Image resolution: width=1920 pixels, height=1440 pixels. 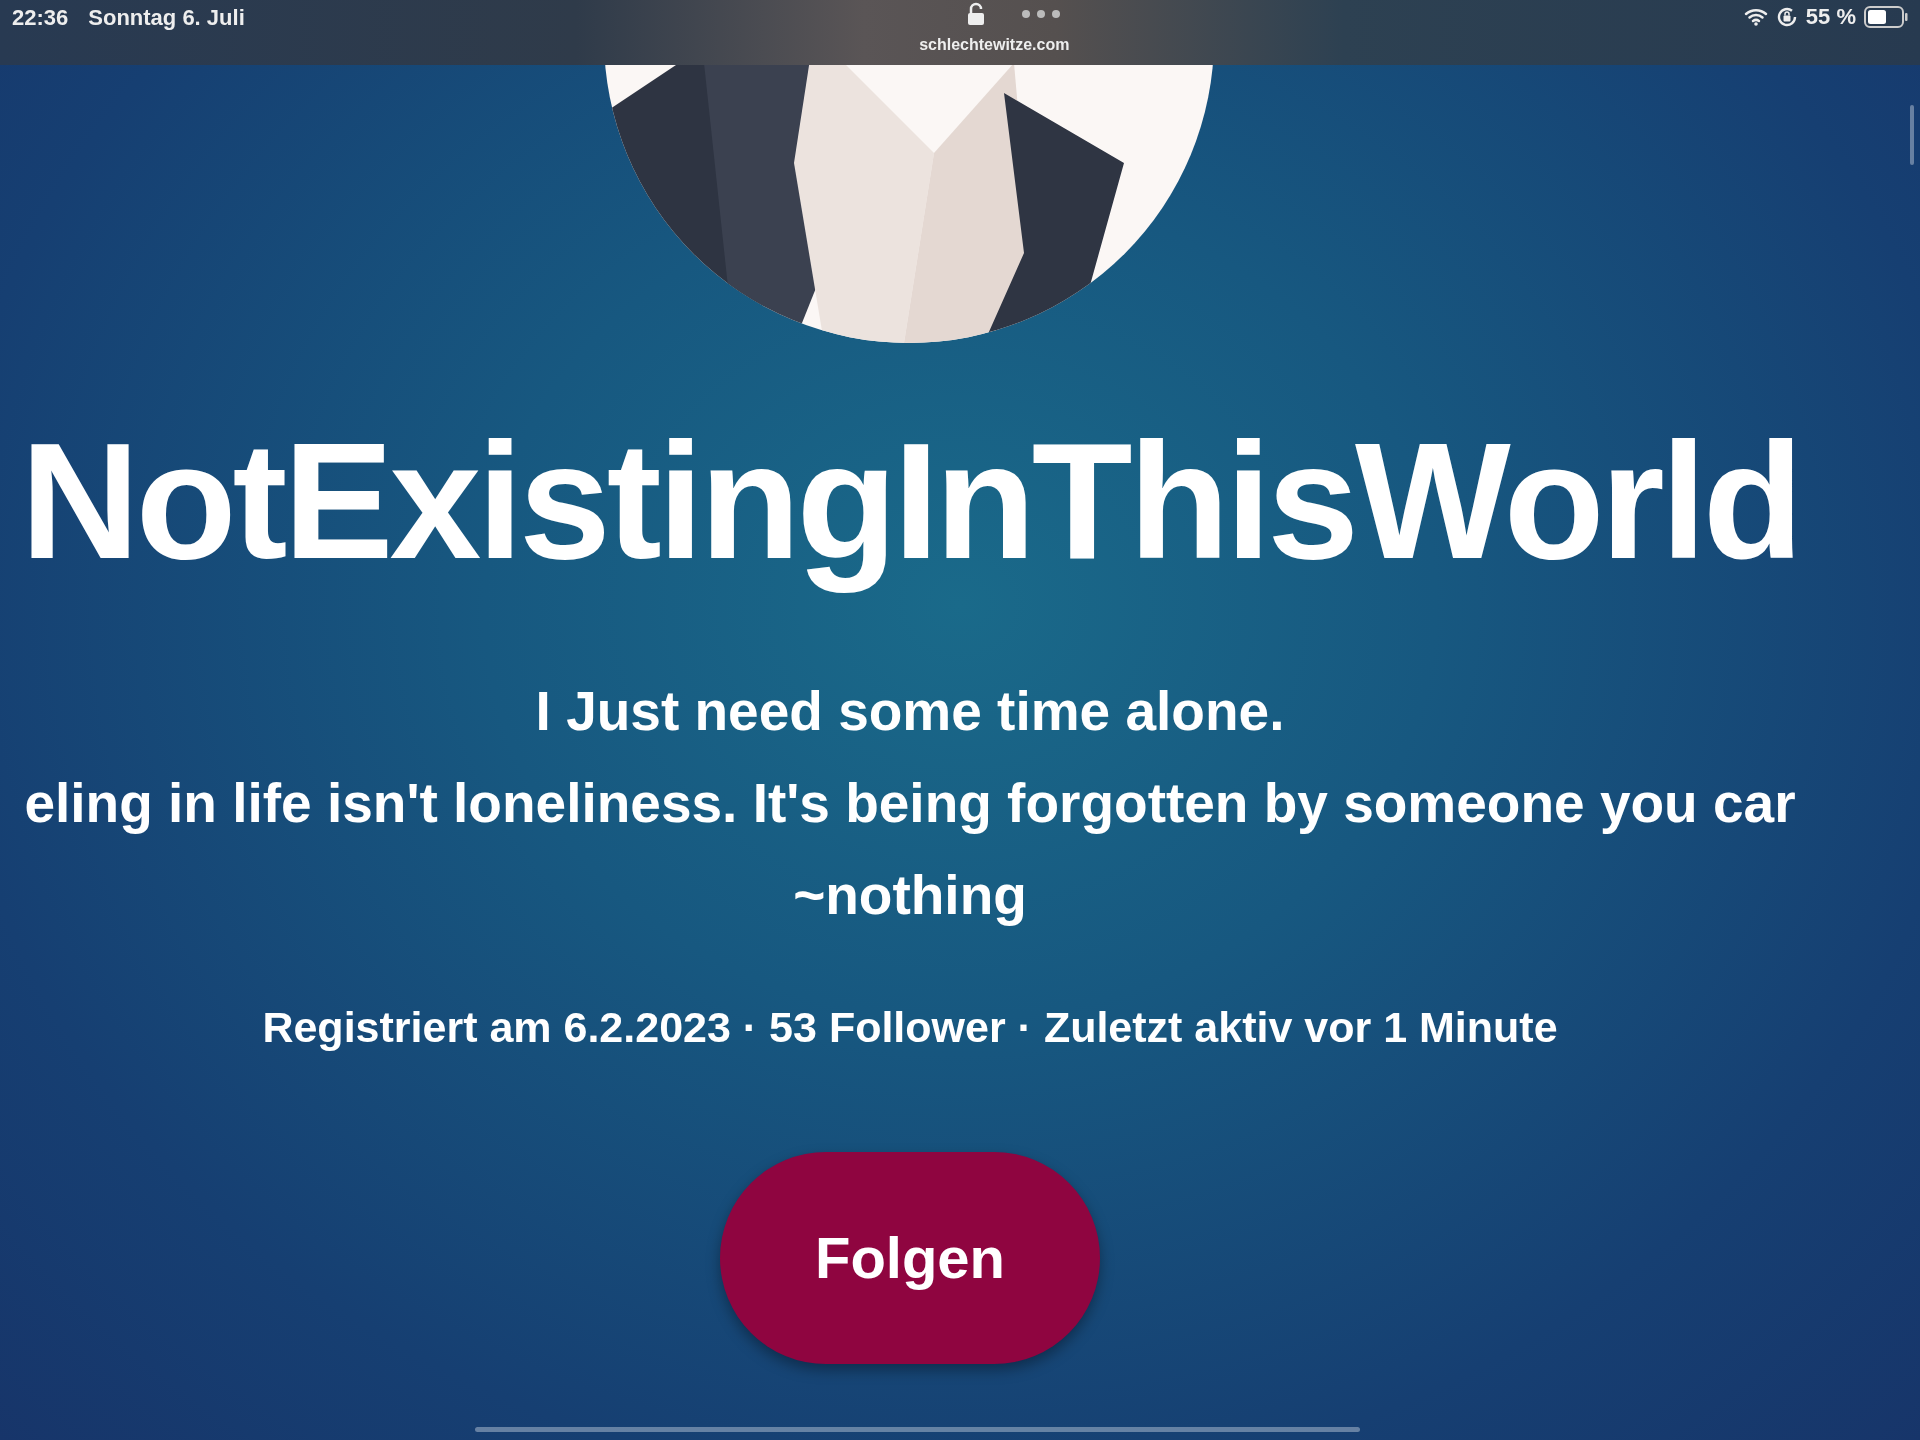 What do you see at coordinates (166, 18) in the screenshot?
I see `date: Sonntag 6. Juli` at bounding box center [166, 18].